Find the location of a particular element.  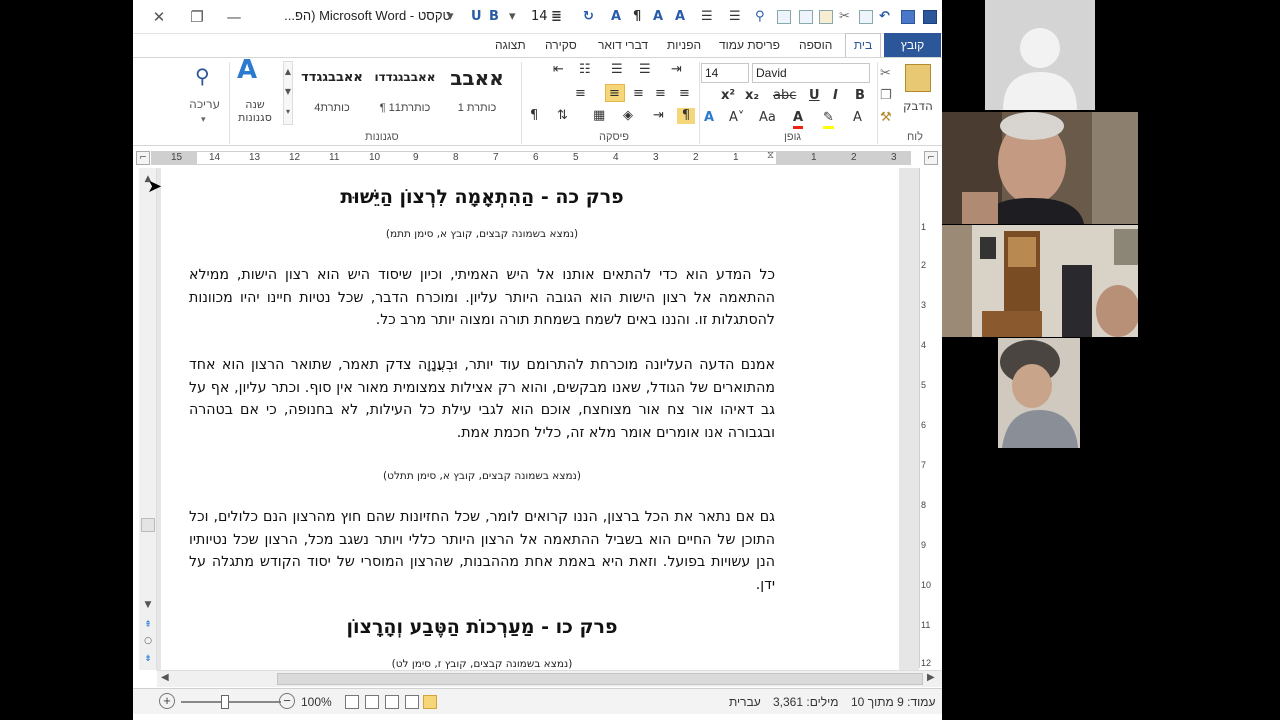

next-page-icon: ⇟ is located at coordinates (148, 659).